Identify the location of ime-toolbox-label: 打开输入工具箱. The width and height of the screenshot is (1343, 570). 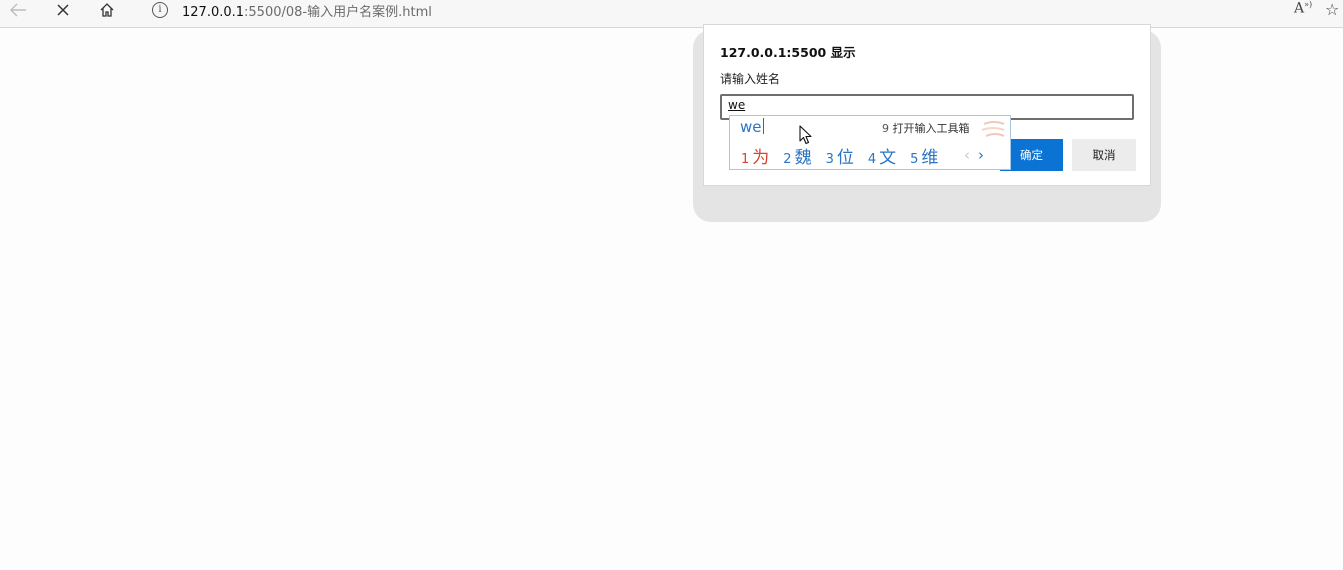
(931, 128).